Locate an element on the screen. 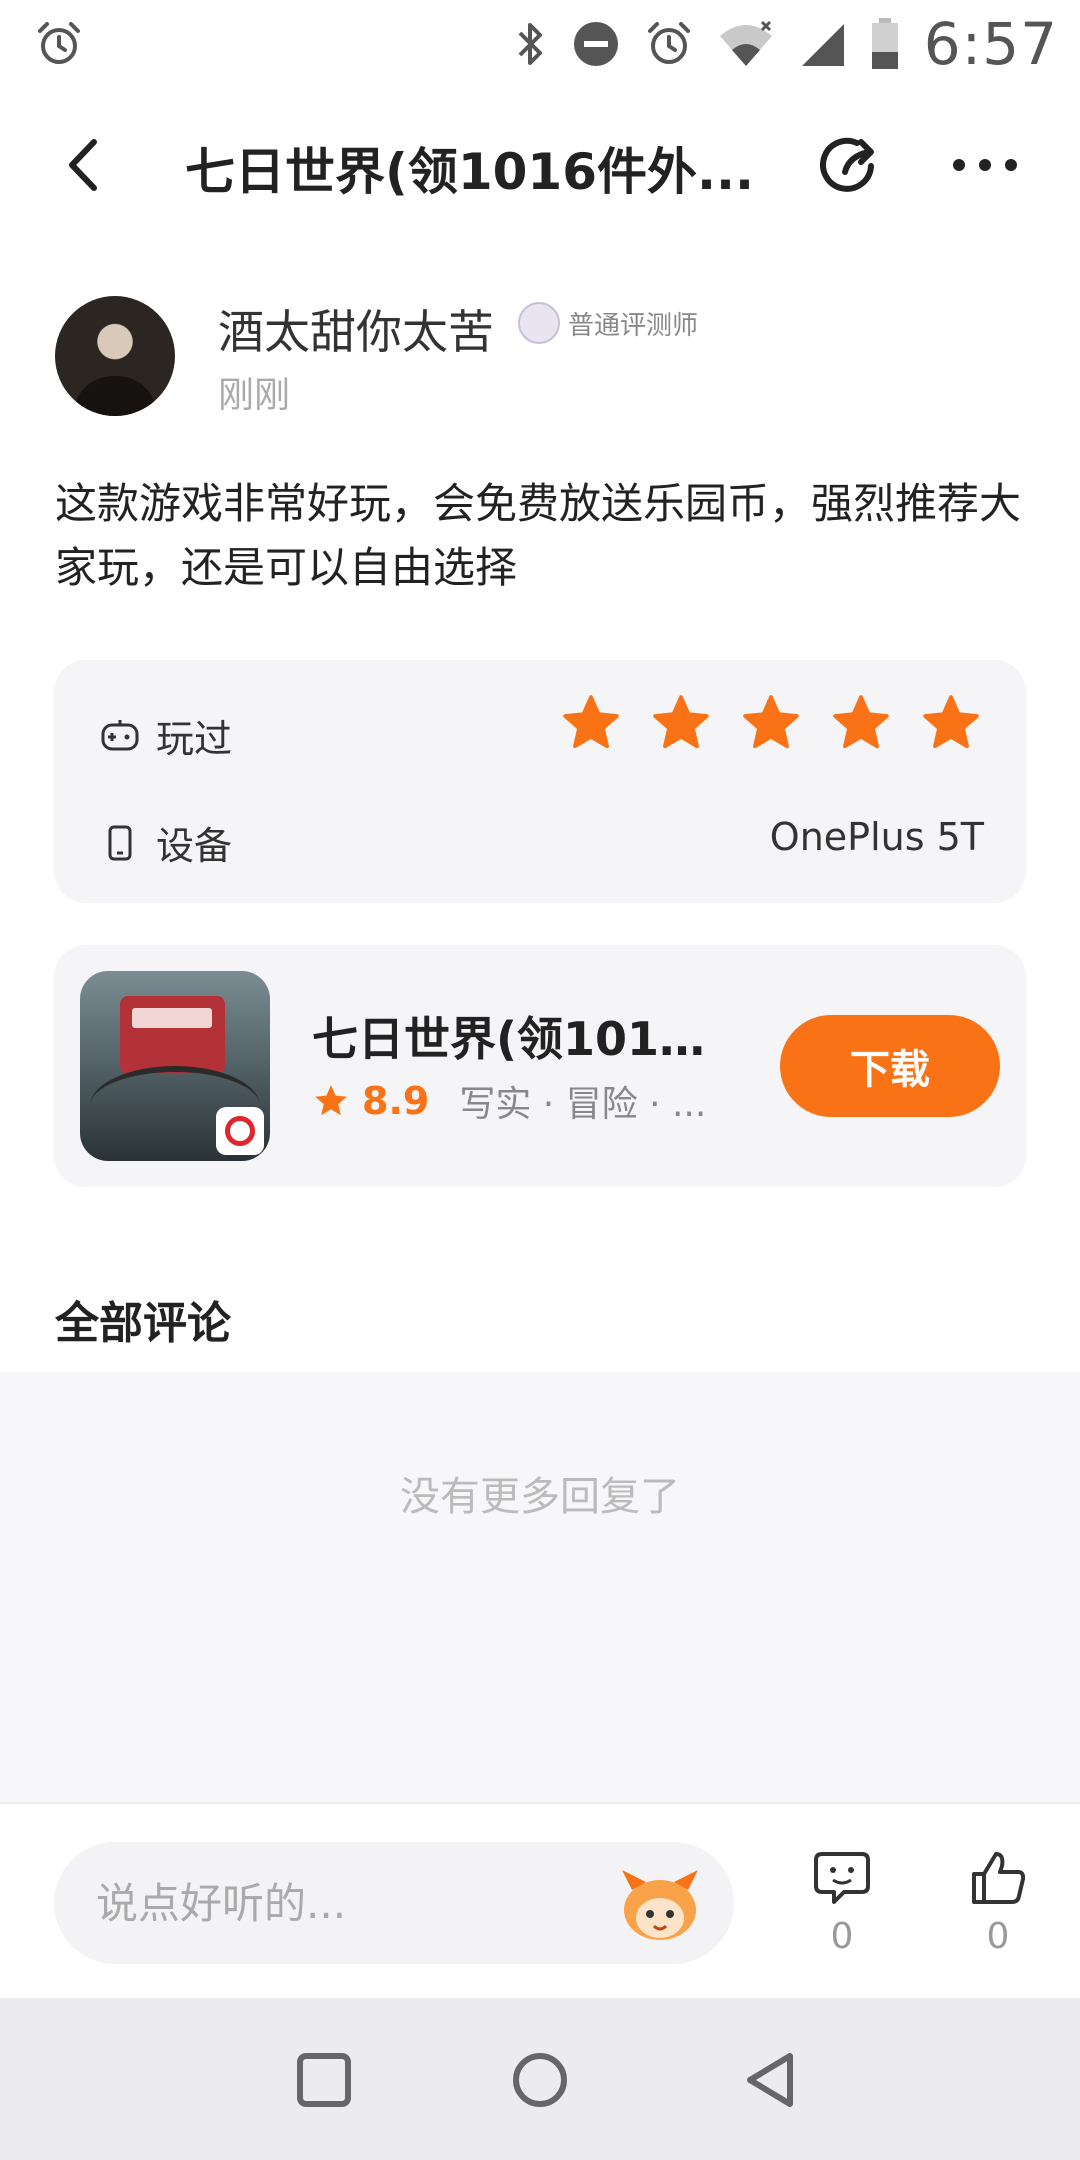 The image size is (1080, 2160). comments-title: 全部评论 is located at coordinates (143, 1323).